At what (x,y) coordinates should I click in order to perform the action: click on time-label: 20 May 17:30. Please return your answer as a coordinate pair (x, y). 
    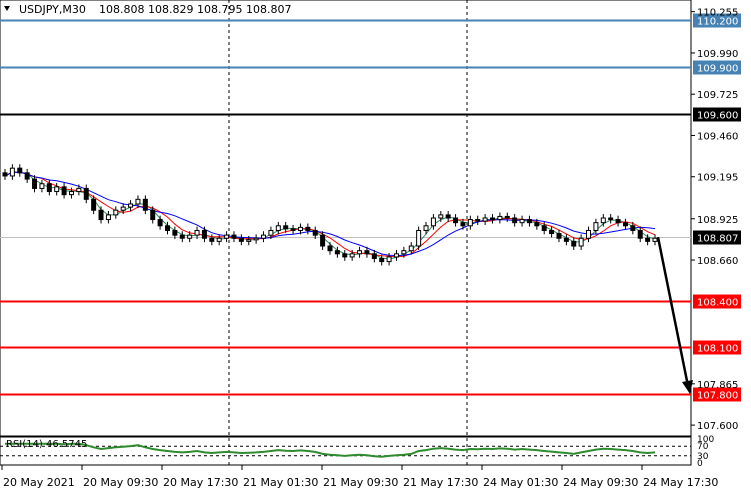
    Looking at the image, I should click on (200, 482).